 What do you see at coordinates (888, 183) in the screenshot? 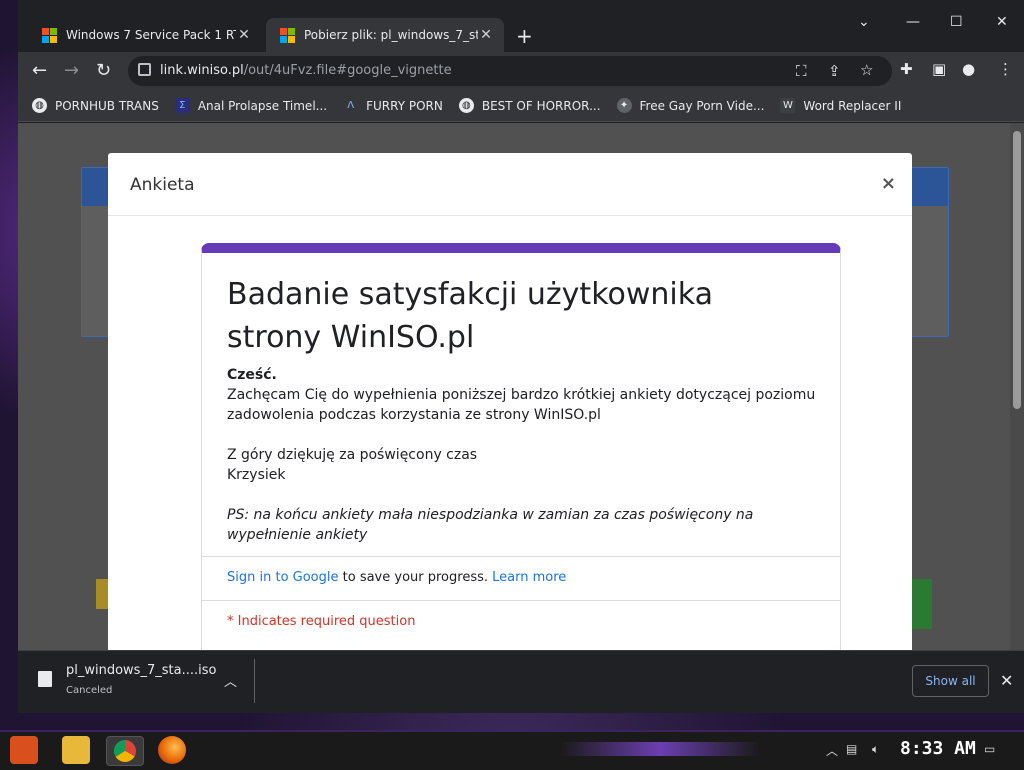
I see `modal-close-button: ×` at bounding box center [888, 183].